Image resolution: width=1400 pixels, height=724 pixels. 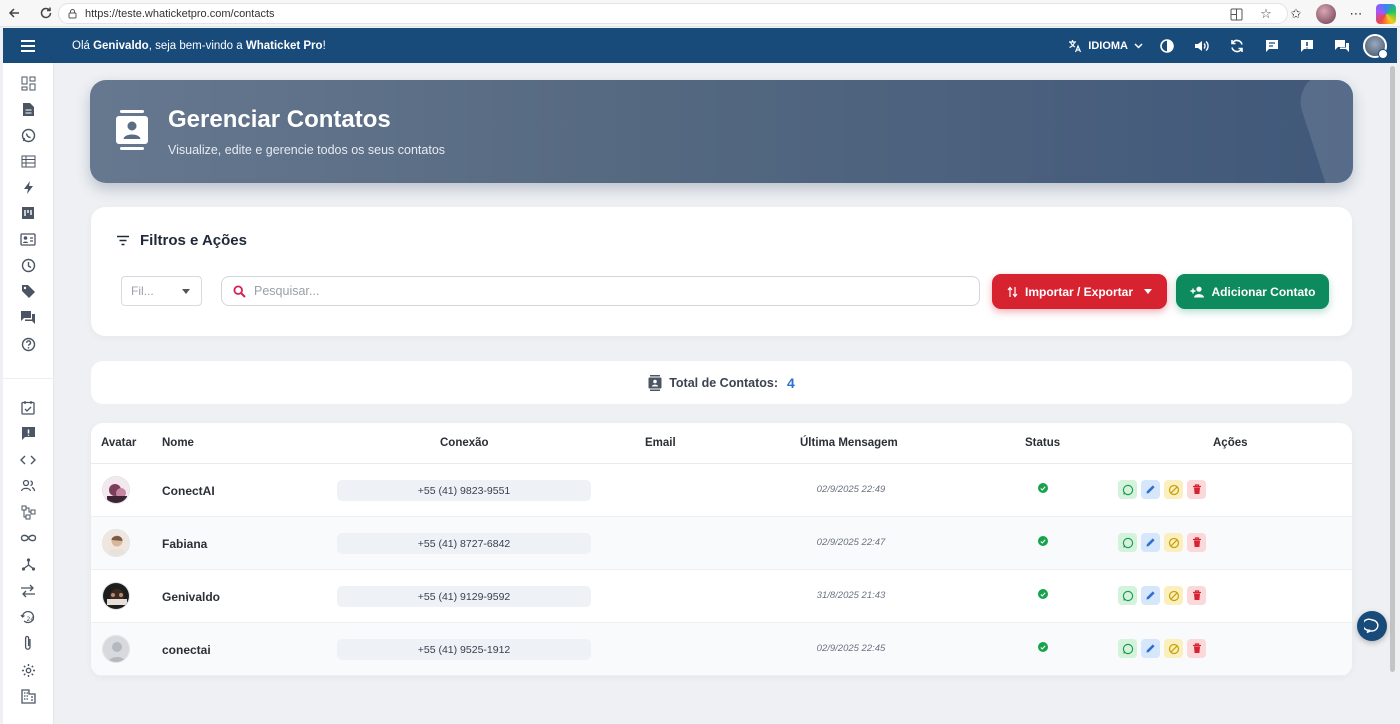 What do you see at coordinates (1392, 369) in the screenshot?
I see `page-scrollbar` at bounding box center [1392, 369].